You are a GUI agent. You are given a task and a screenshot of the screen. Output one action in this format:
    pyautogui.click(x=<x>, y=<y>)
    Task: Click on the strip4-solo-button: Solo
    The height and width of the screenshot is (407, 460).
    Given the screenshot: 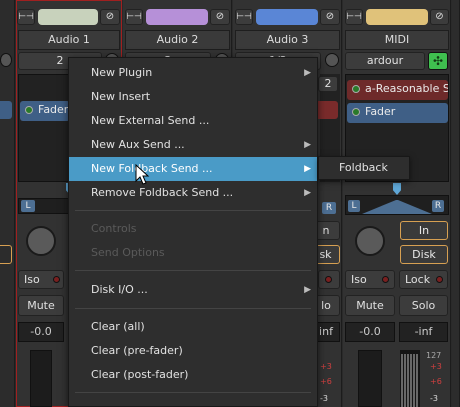 What is the action you would take?
    pyautogui.click(x=423, y=305)
    